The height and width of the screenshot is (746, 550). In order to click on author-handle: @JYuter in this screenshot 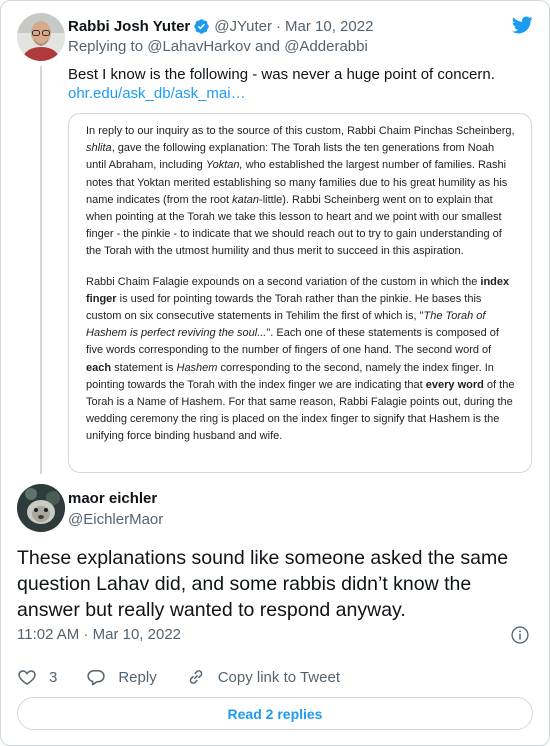, I will do `click(243, 26)`.